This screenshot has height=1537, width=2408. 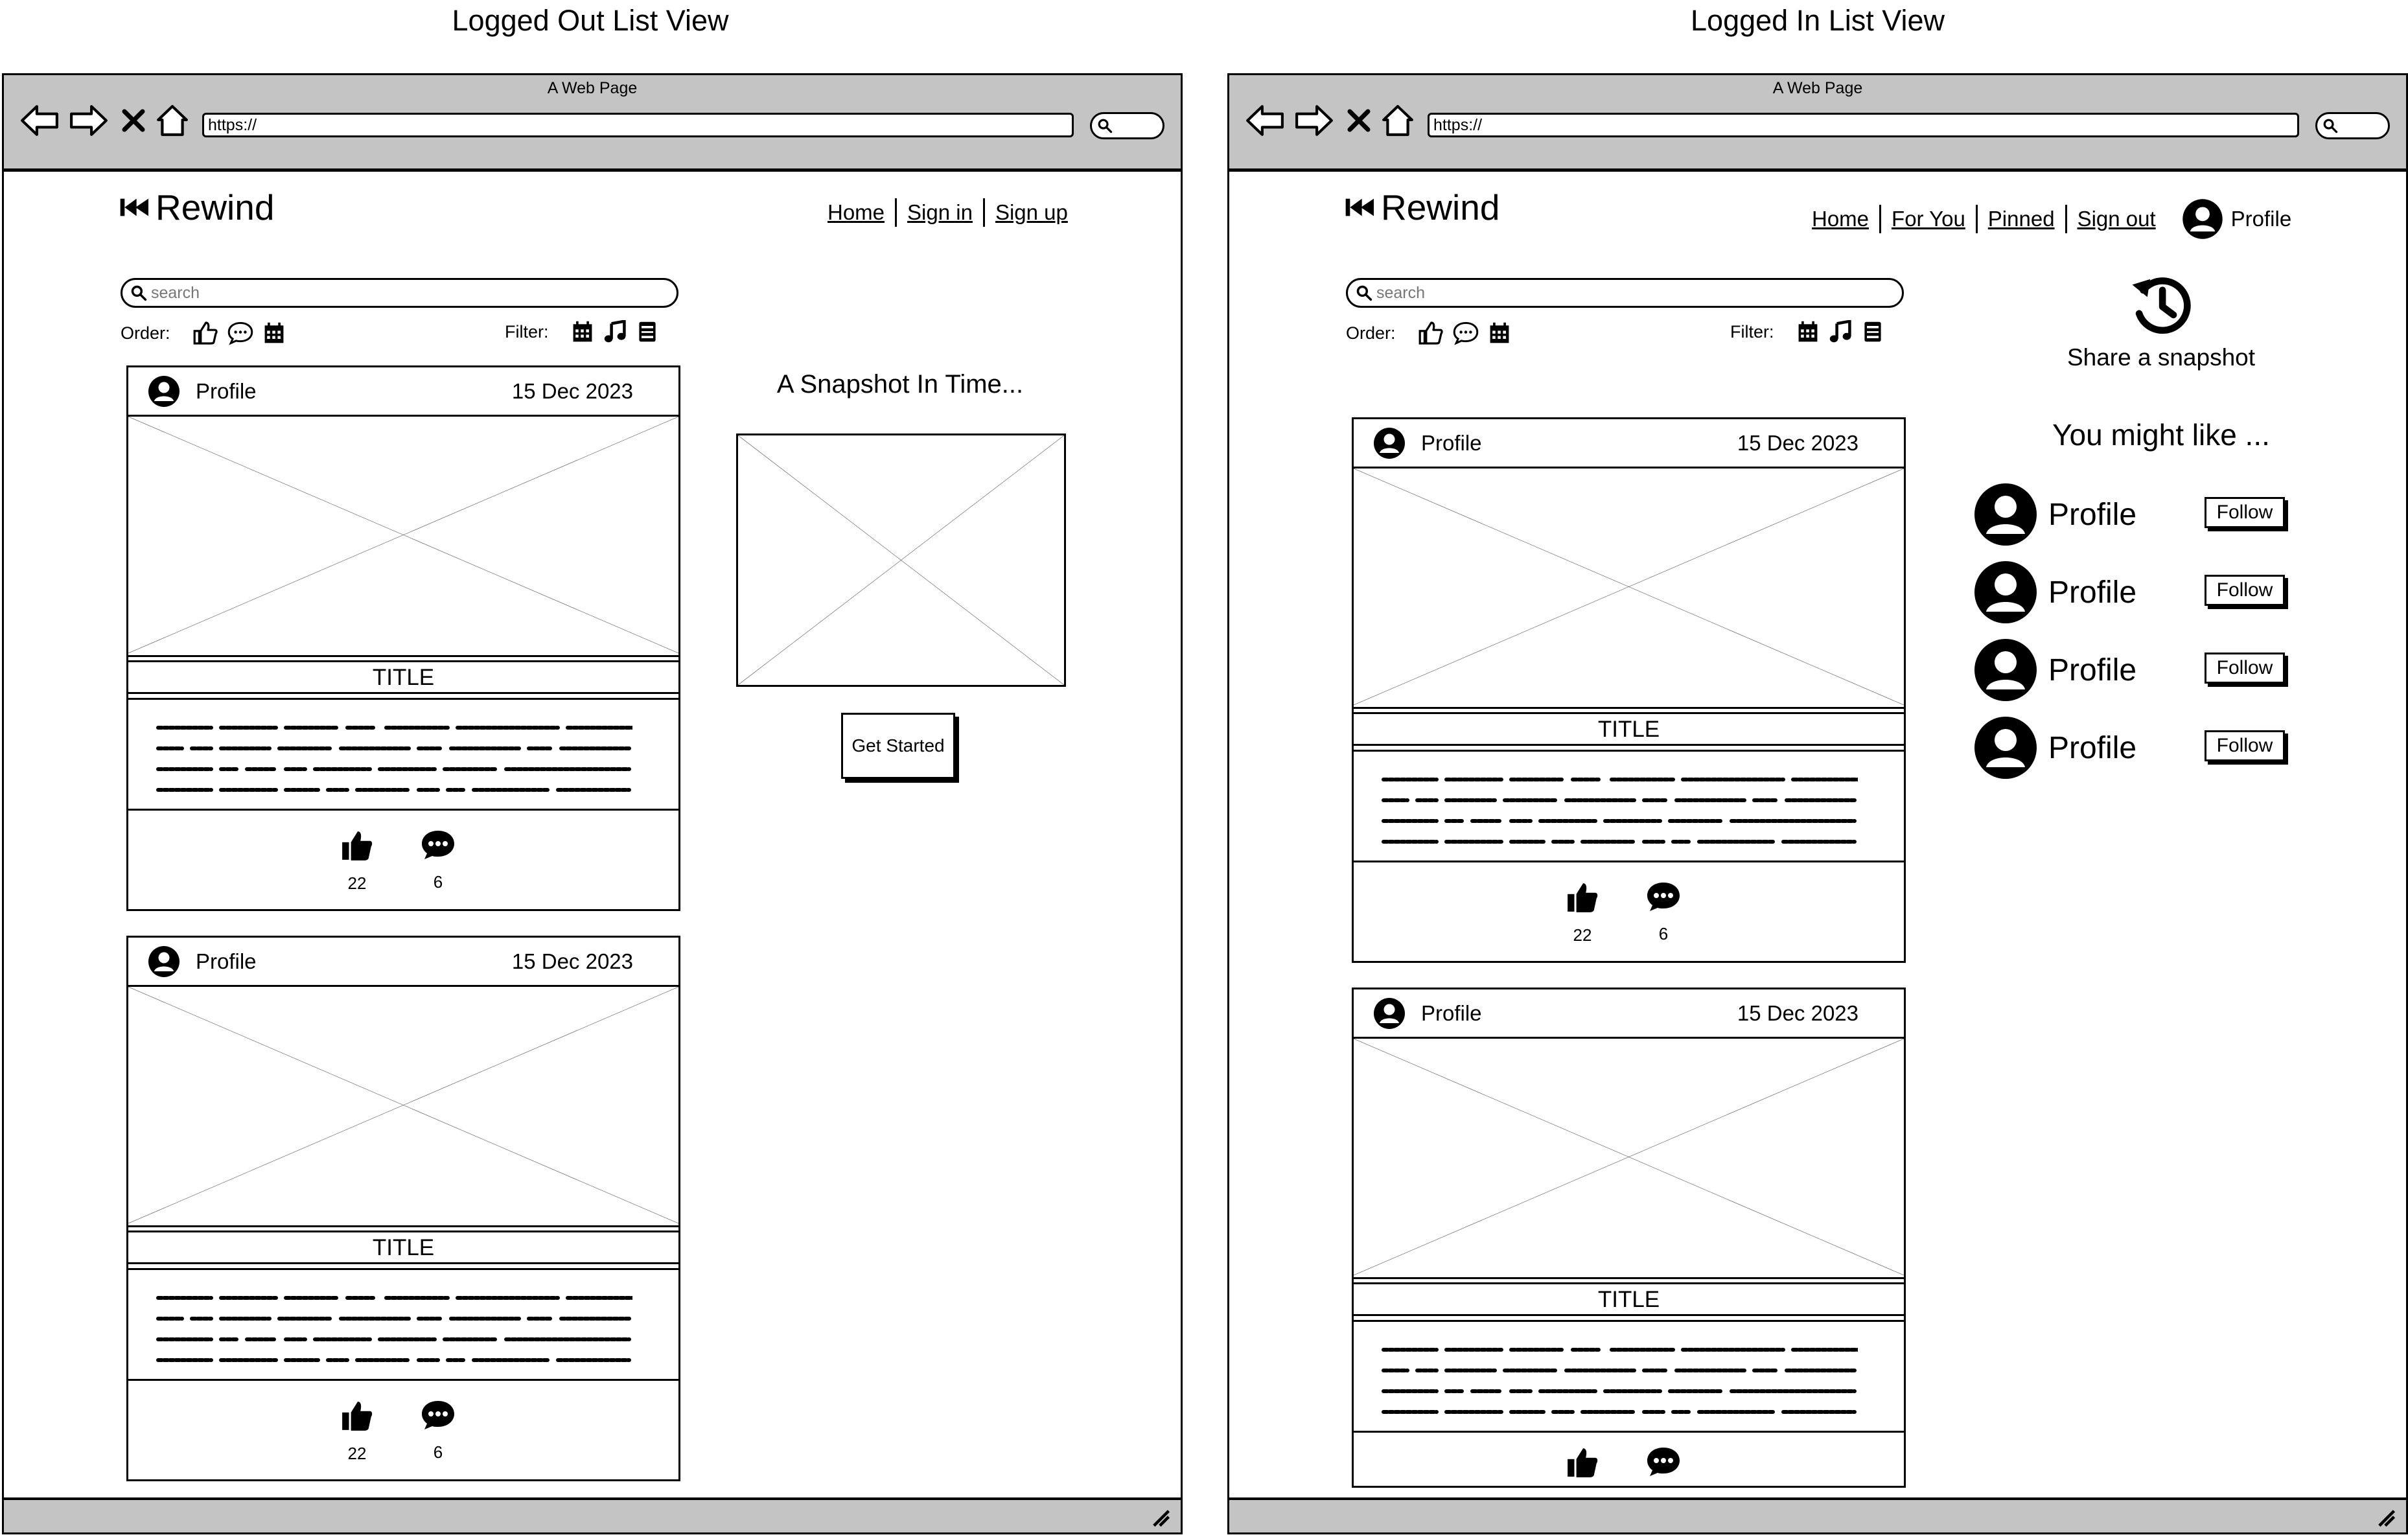 What do you see at coordinates (1583, 1465) in the screenshot?
I see `like-button` at bounding box center [1583, 1465].